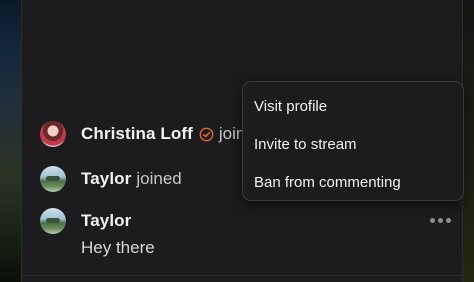 Image resolution: width=474 pixels, height=282 pixels. Describe the element at coordinates (242, 275) in the screenshot. I see `divider` at that location.